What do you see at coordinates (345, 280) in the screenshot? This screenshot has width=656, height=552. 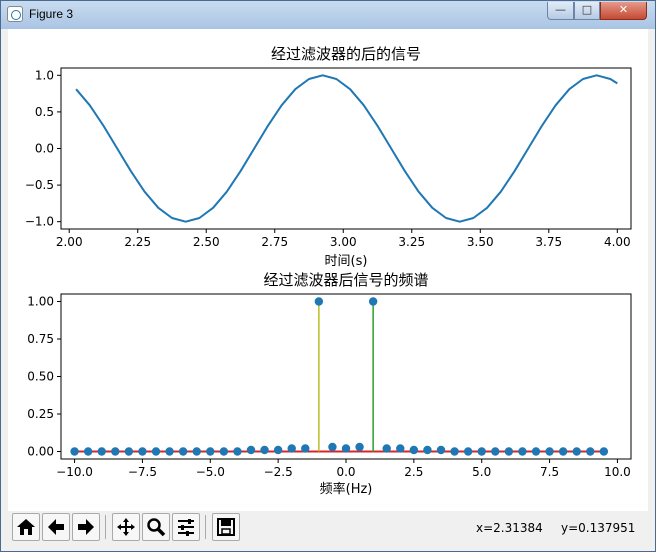 I see `bottom-chart-title: 经过滤波器后信号的频谱` at bounding box center [345, 280].